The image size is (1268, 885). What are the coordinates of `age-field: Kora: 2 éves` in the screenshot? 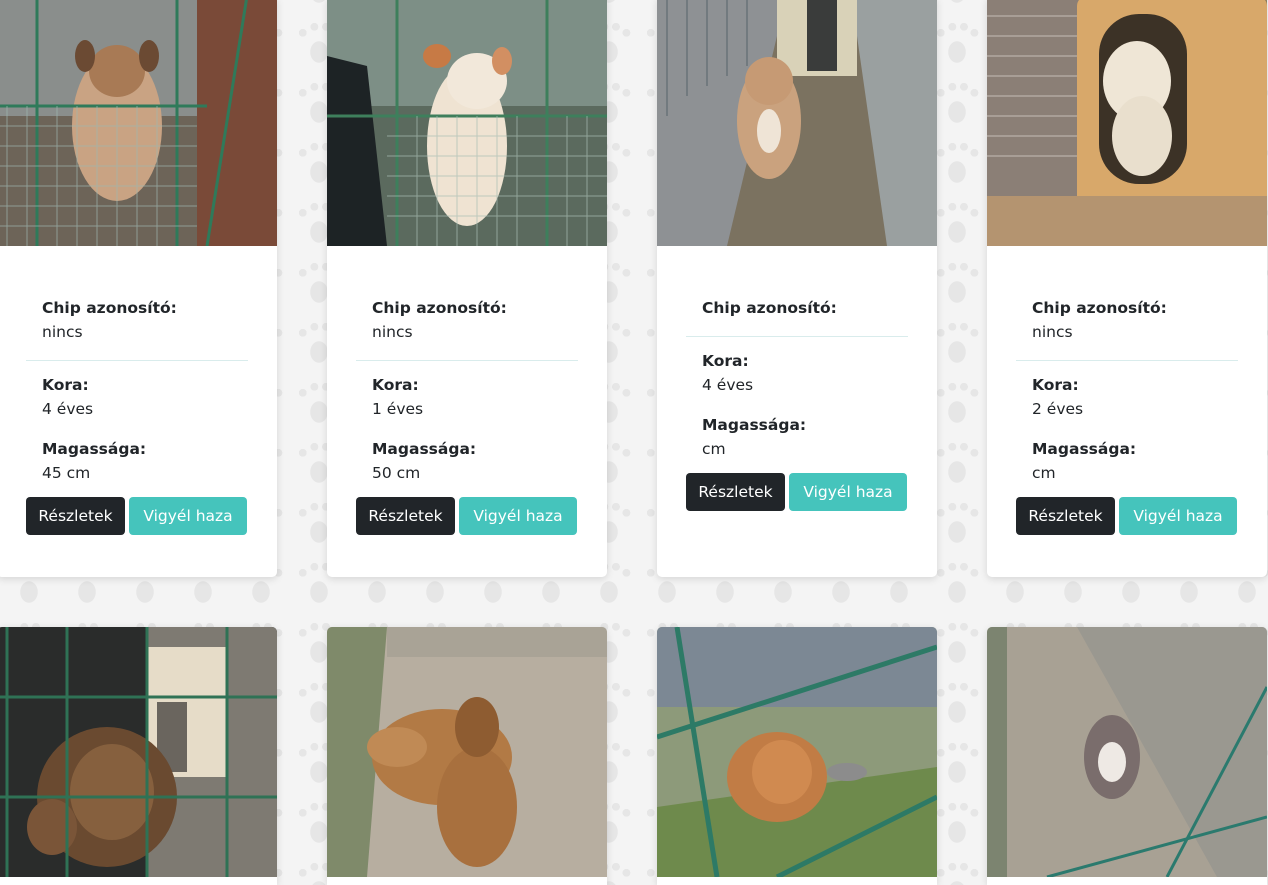 It's located at (1127, 397).